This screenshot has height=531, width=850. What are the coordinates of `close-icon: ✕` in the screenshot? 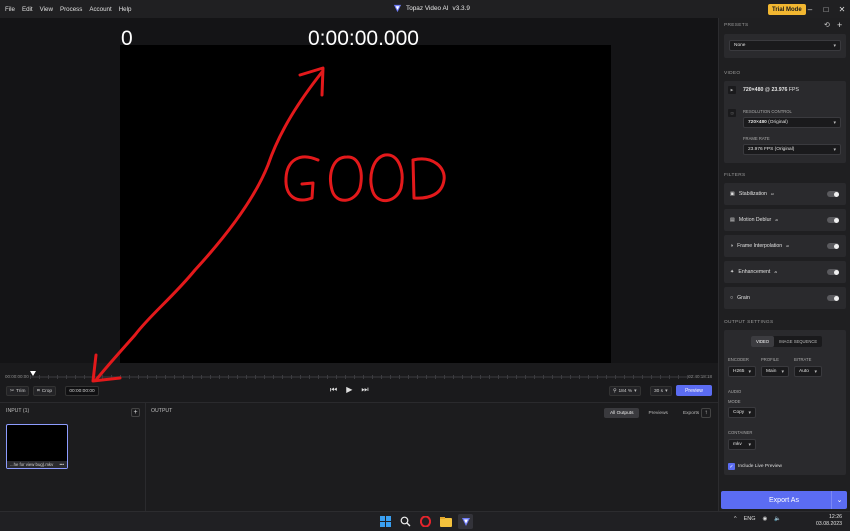 It's located at (842, 9).